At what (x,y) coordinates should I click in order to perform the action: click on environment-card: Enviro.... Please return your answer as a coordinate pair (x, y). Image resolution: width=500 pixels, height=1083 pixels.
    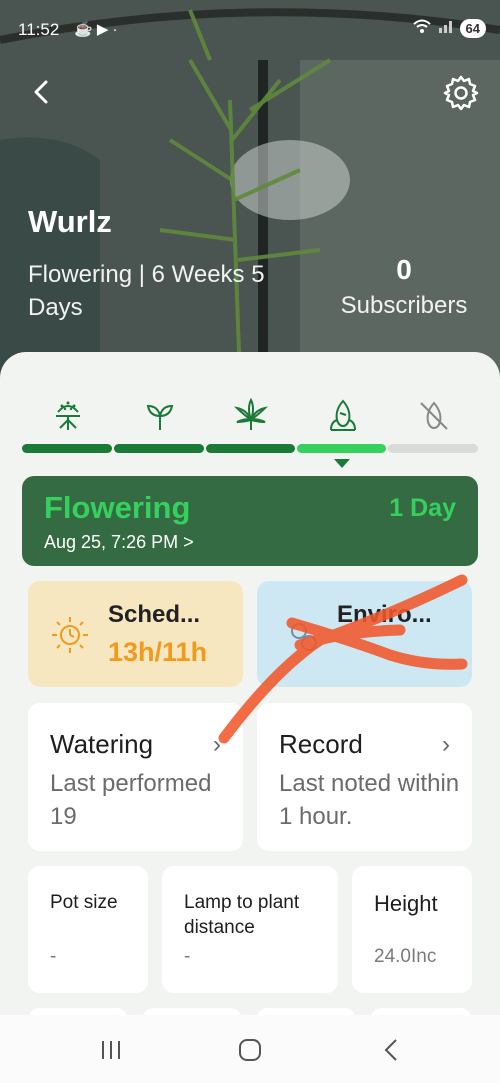
    Looking at the image, I should click on (364, 634).